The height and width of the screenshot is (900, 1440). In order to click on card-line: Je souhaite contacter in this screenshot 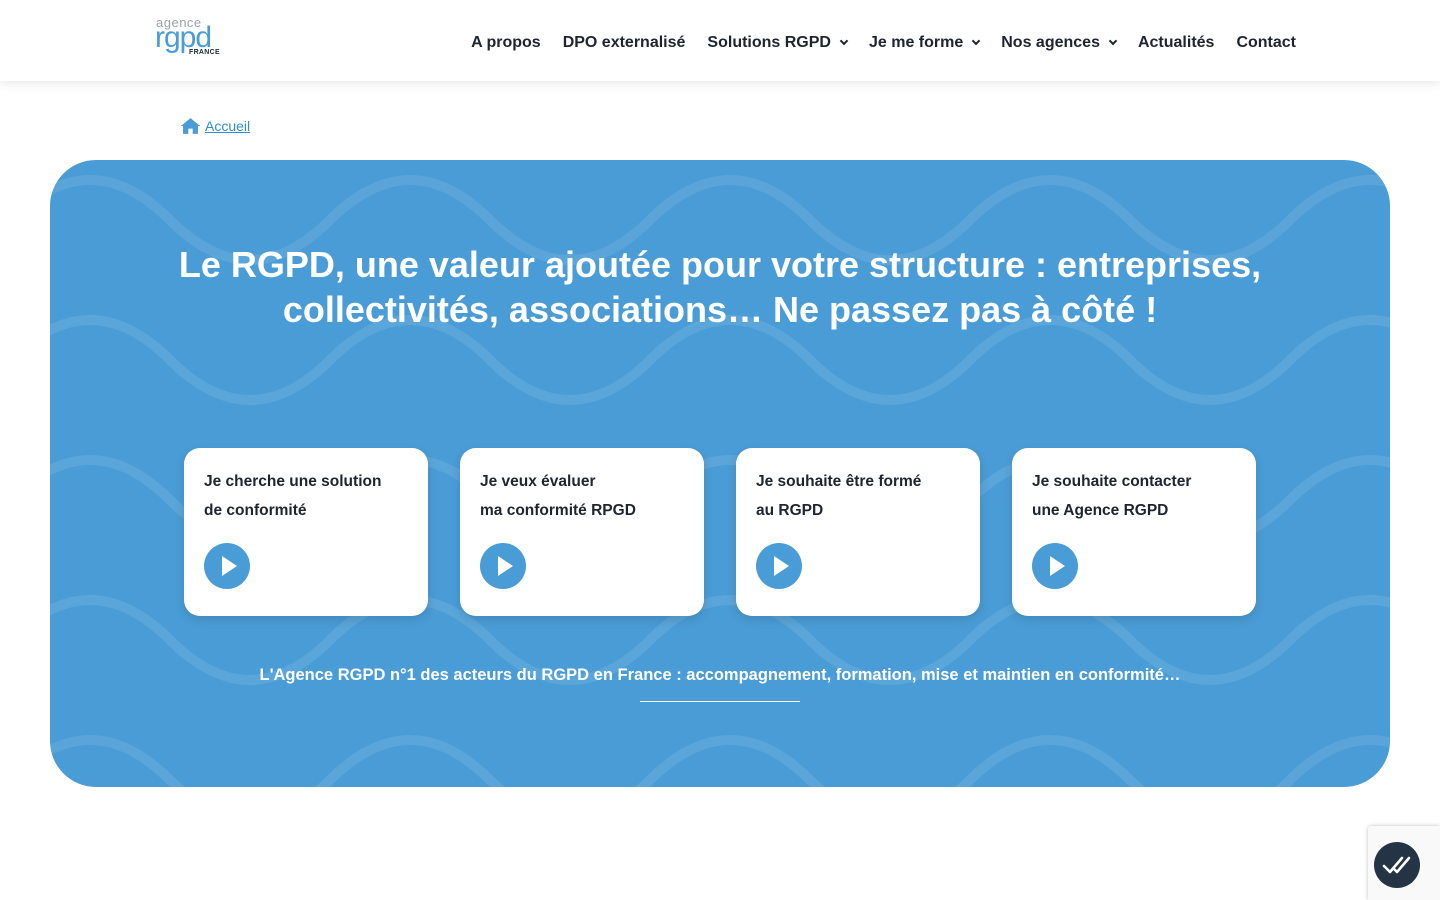, I will do `click(1112, 481)`.